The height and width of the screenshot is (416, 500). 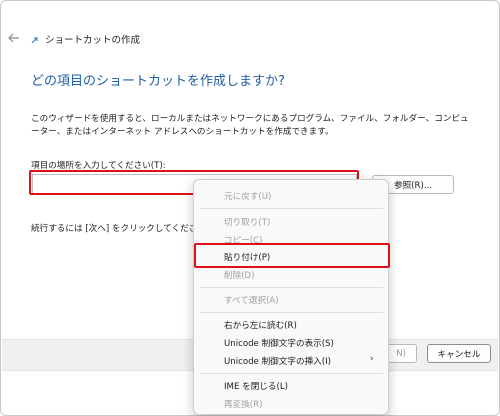 I want to click on page-heading: どの項目のショートカットを作成しますか?, so click(x=158, y=81).